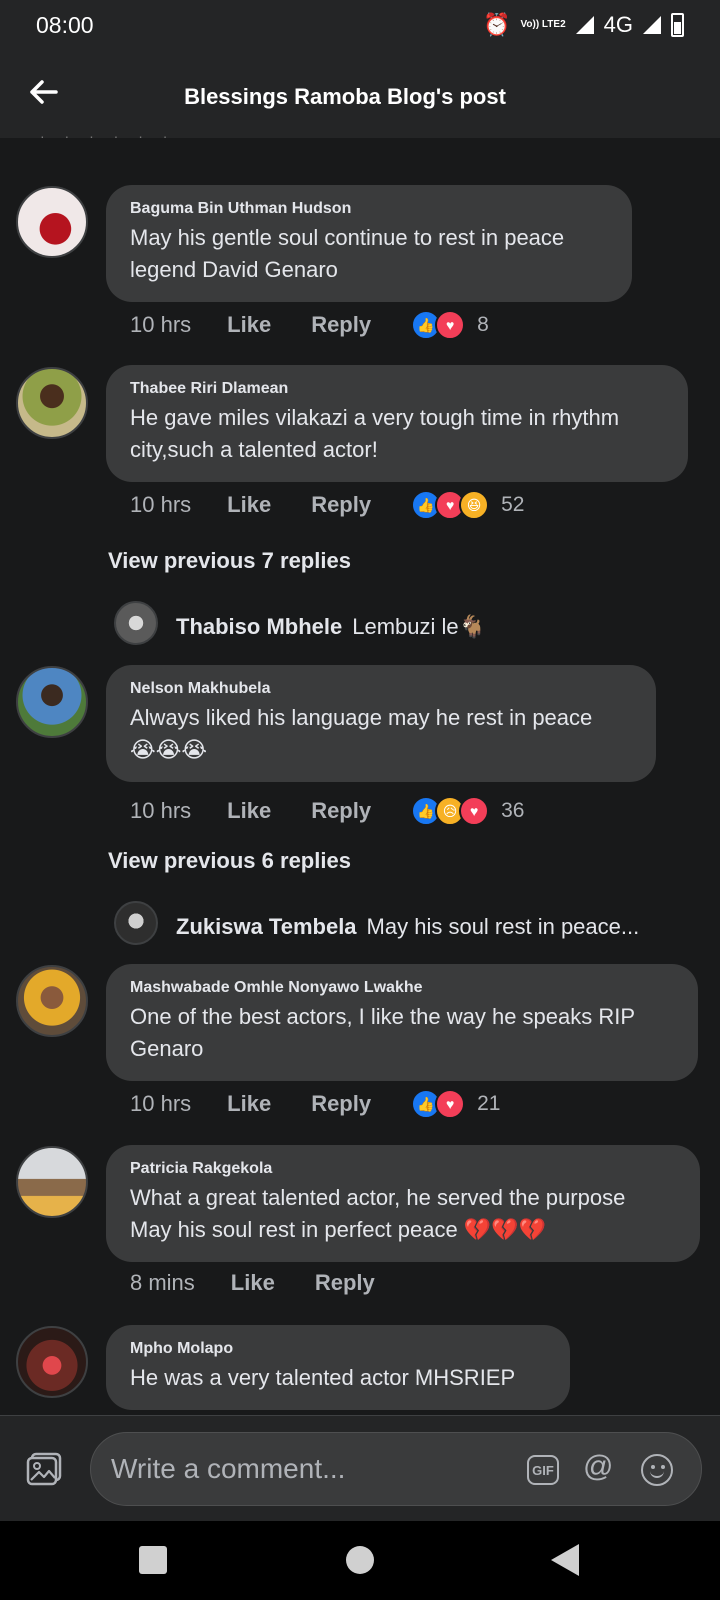 The image size is (720, 1600). I want to click on comment-actions: 8 mins Like Reply, so click(272, 1283).